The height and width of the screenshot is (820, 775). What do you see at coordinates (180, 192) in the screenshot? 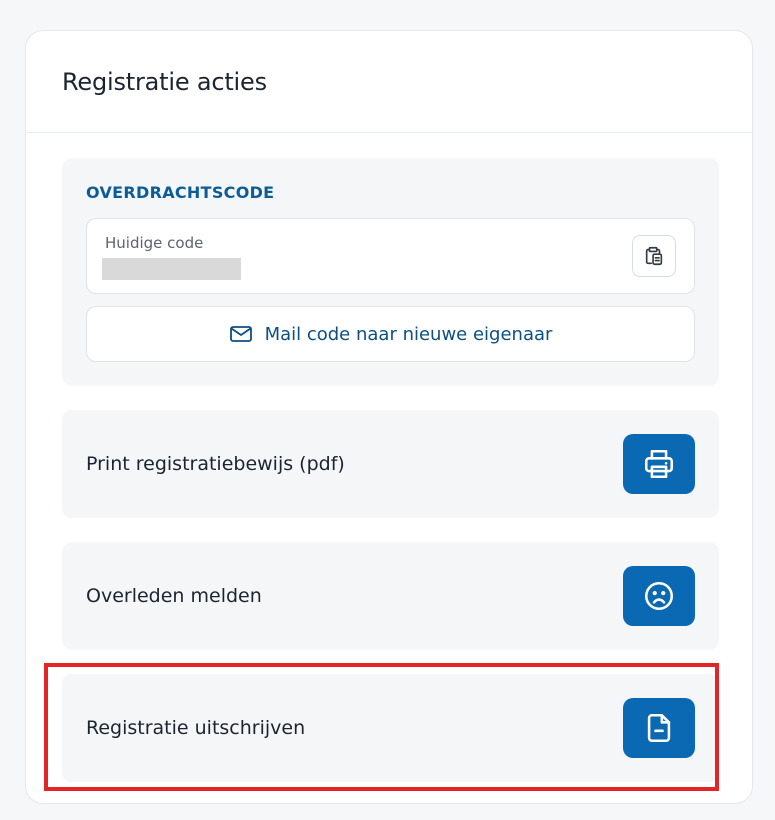
I see `transfer-code-section-label: OVERDRACHTSCODE` at bounding box center [180, 192].